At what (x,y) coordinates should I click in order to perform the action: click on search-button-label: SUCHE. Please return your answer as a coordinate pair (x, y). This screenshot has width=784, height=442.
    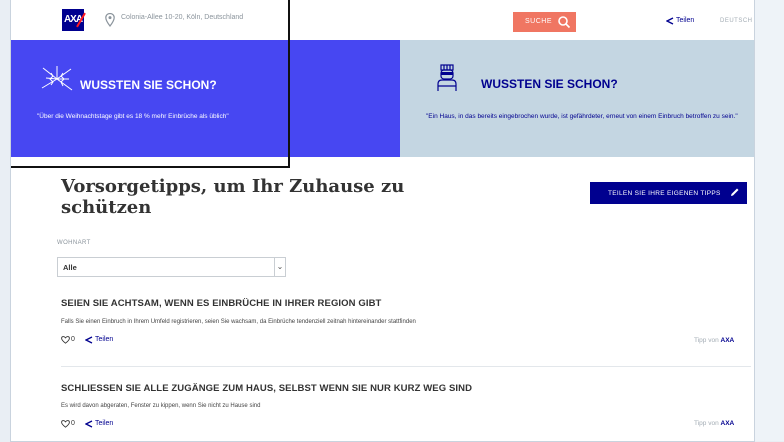
    Looking at the image, I should click on (539, 21).